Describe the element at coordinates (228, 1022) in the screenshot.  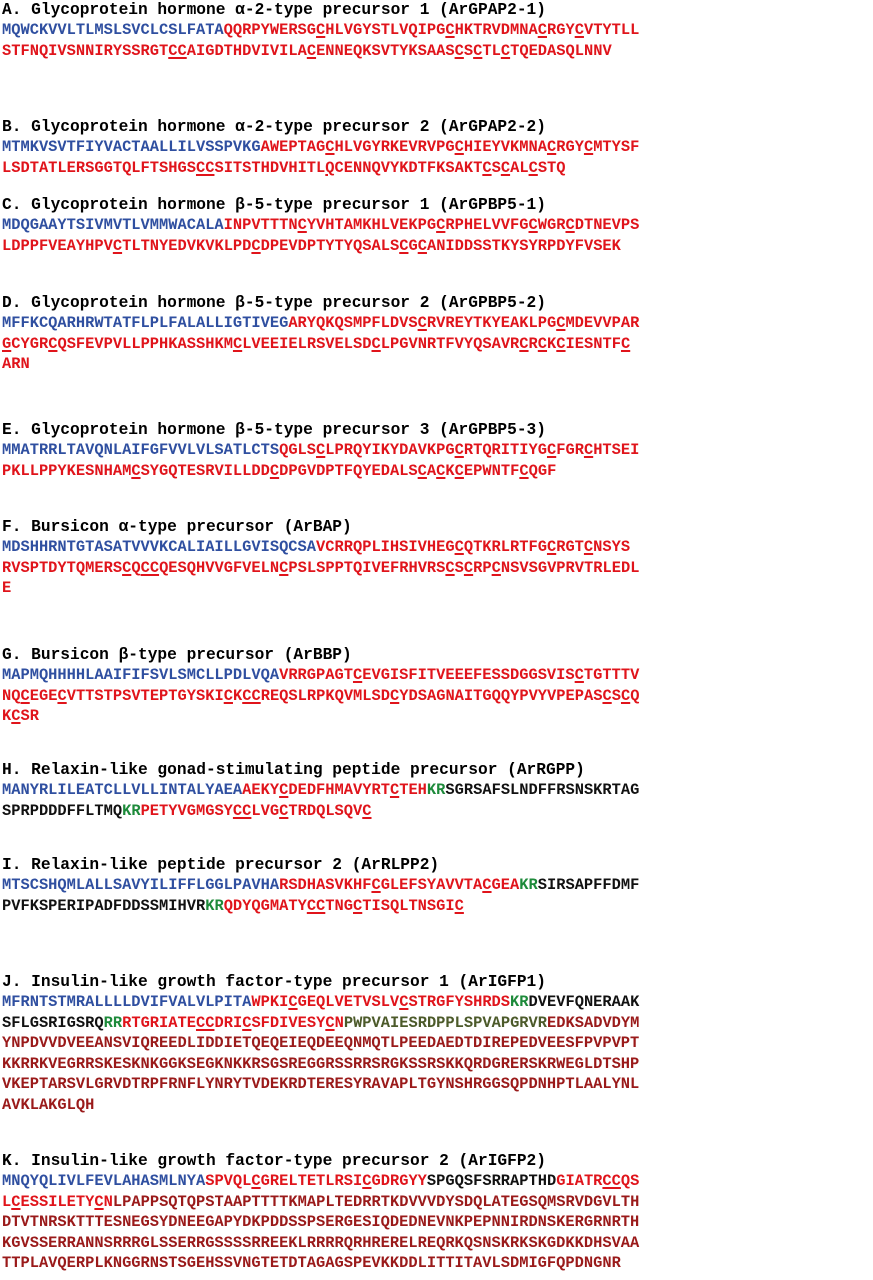
I see `mature-peptide-segment: DRI` at that location.